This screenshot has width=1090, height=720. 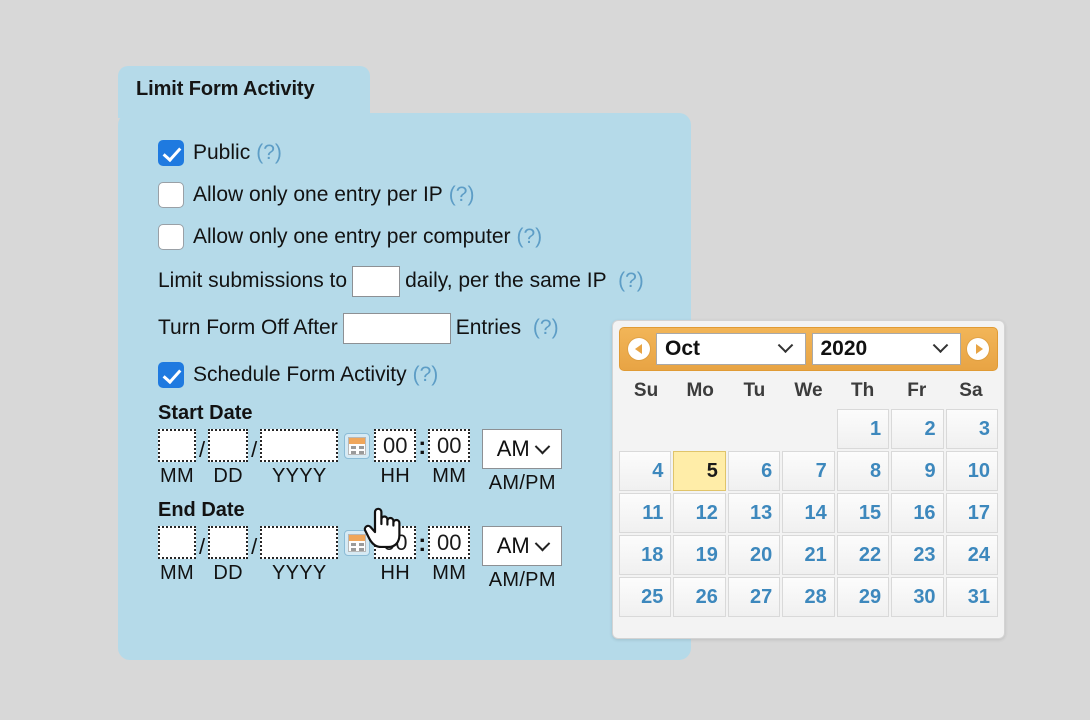 I want to click on chevron-down-icon, so click(x=785, y=344).